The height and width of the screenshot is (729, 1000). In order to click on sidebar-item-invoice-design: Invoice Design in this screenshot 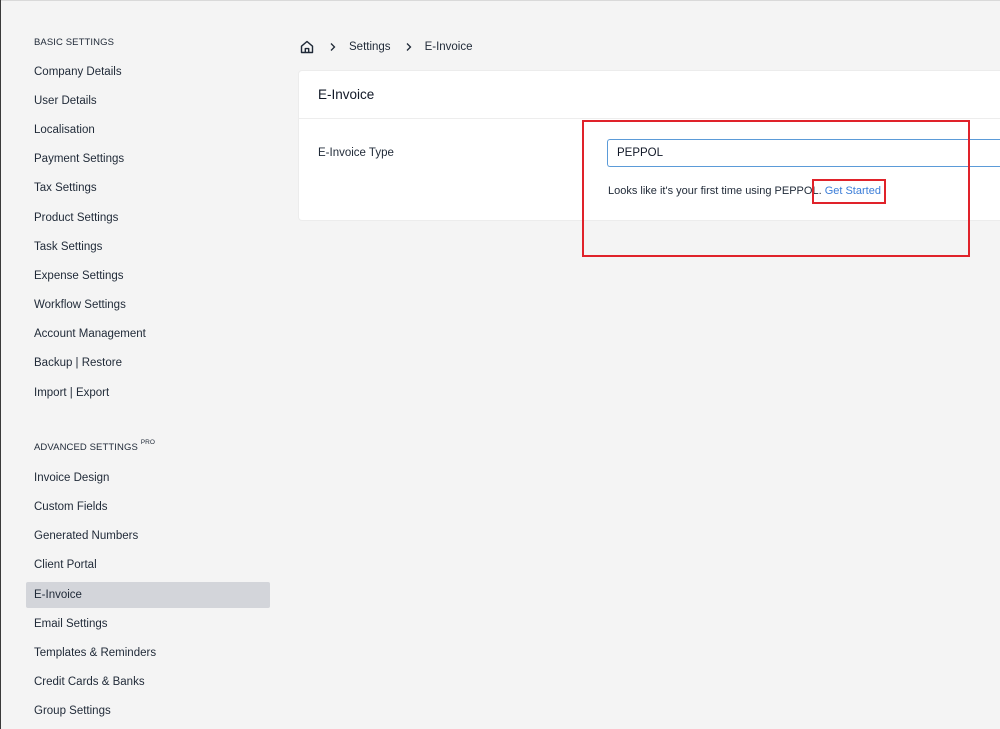, I will do `click(148, 478)`.